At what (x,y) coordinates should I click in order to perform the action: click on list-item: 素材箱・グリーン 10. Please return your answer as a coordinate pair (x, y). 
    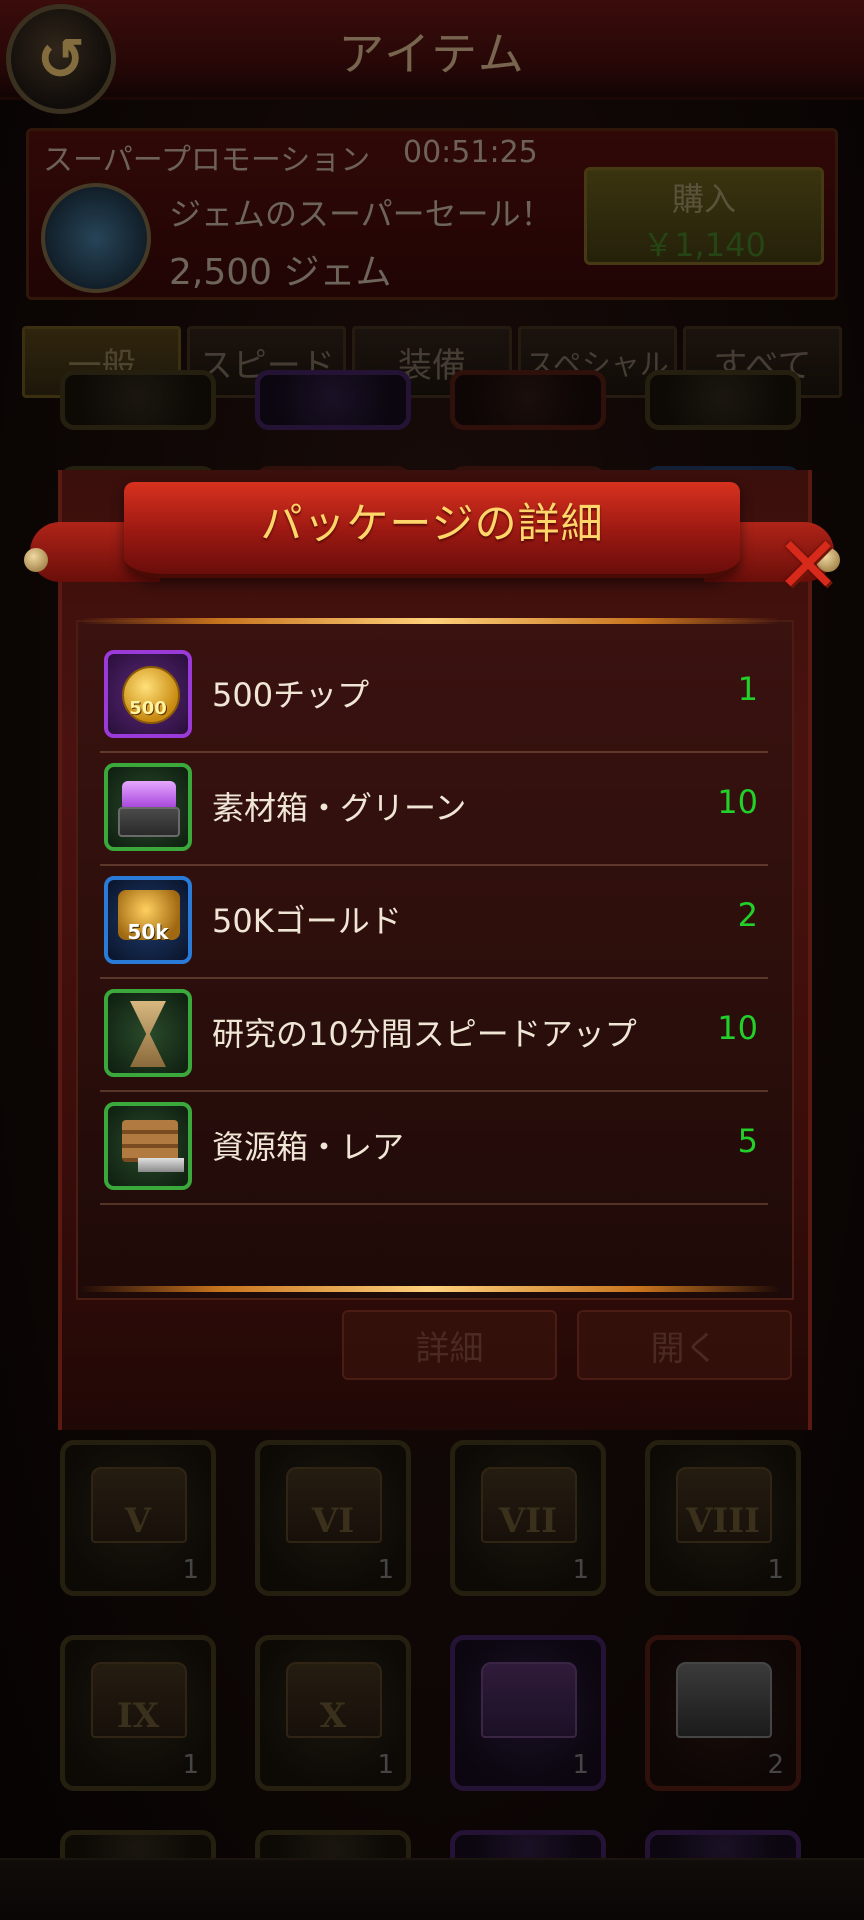
    Looking at the image, I should click on (434, 809).